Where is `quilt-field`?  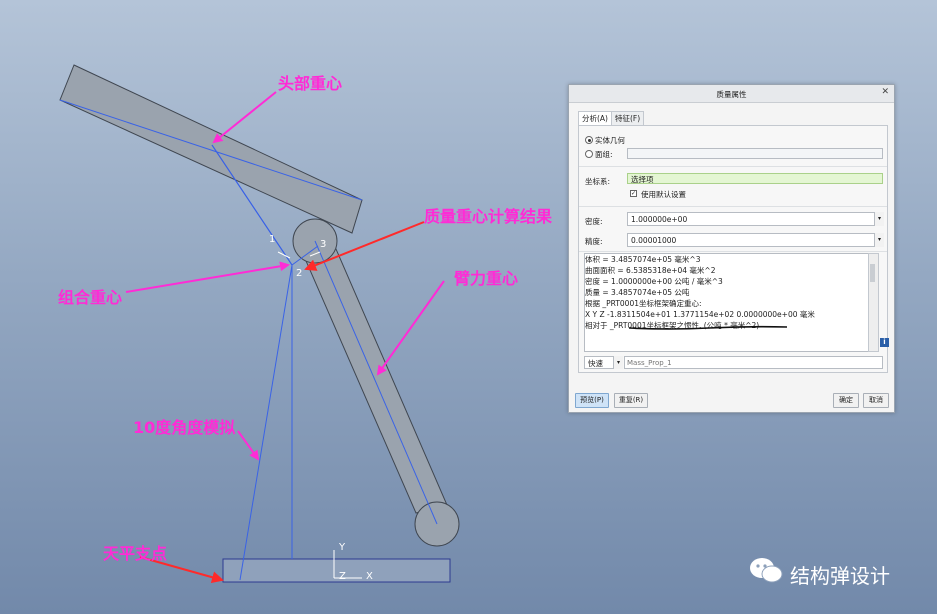
quilt-field is located at coordinates (755, 153).